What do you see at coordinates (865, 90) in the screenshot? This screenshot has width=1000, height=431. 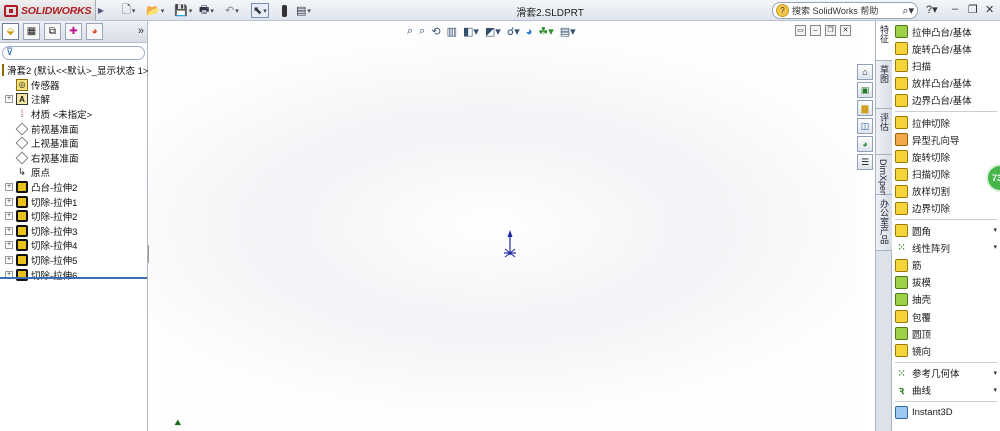 I see `design-library-tab: ▣` at bounding box center [865, 90].